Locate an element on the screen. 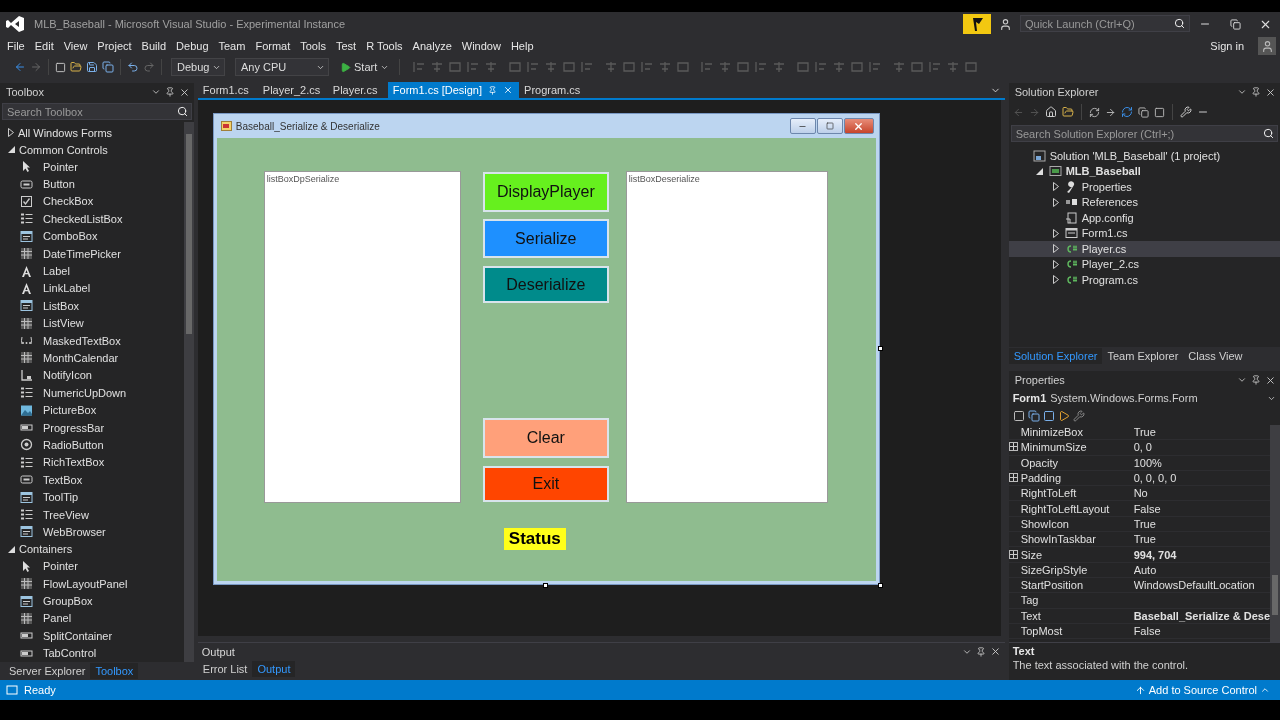 This screenshot has height=720, width=1280. control-item: RadioButton is located at coordinates (92, 445).